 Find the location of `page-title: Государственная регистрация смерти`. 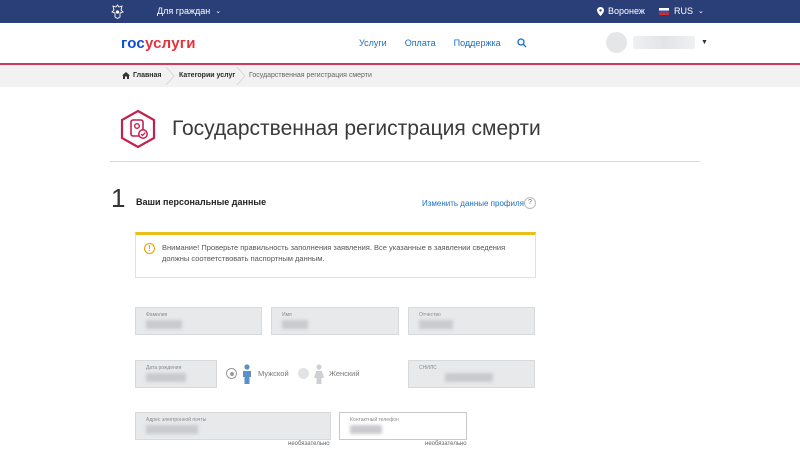

page-title: Государственная регистрация смерти is located at coordinates (356, 128).